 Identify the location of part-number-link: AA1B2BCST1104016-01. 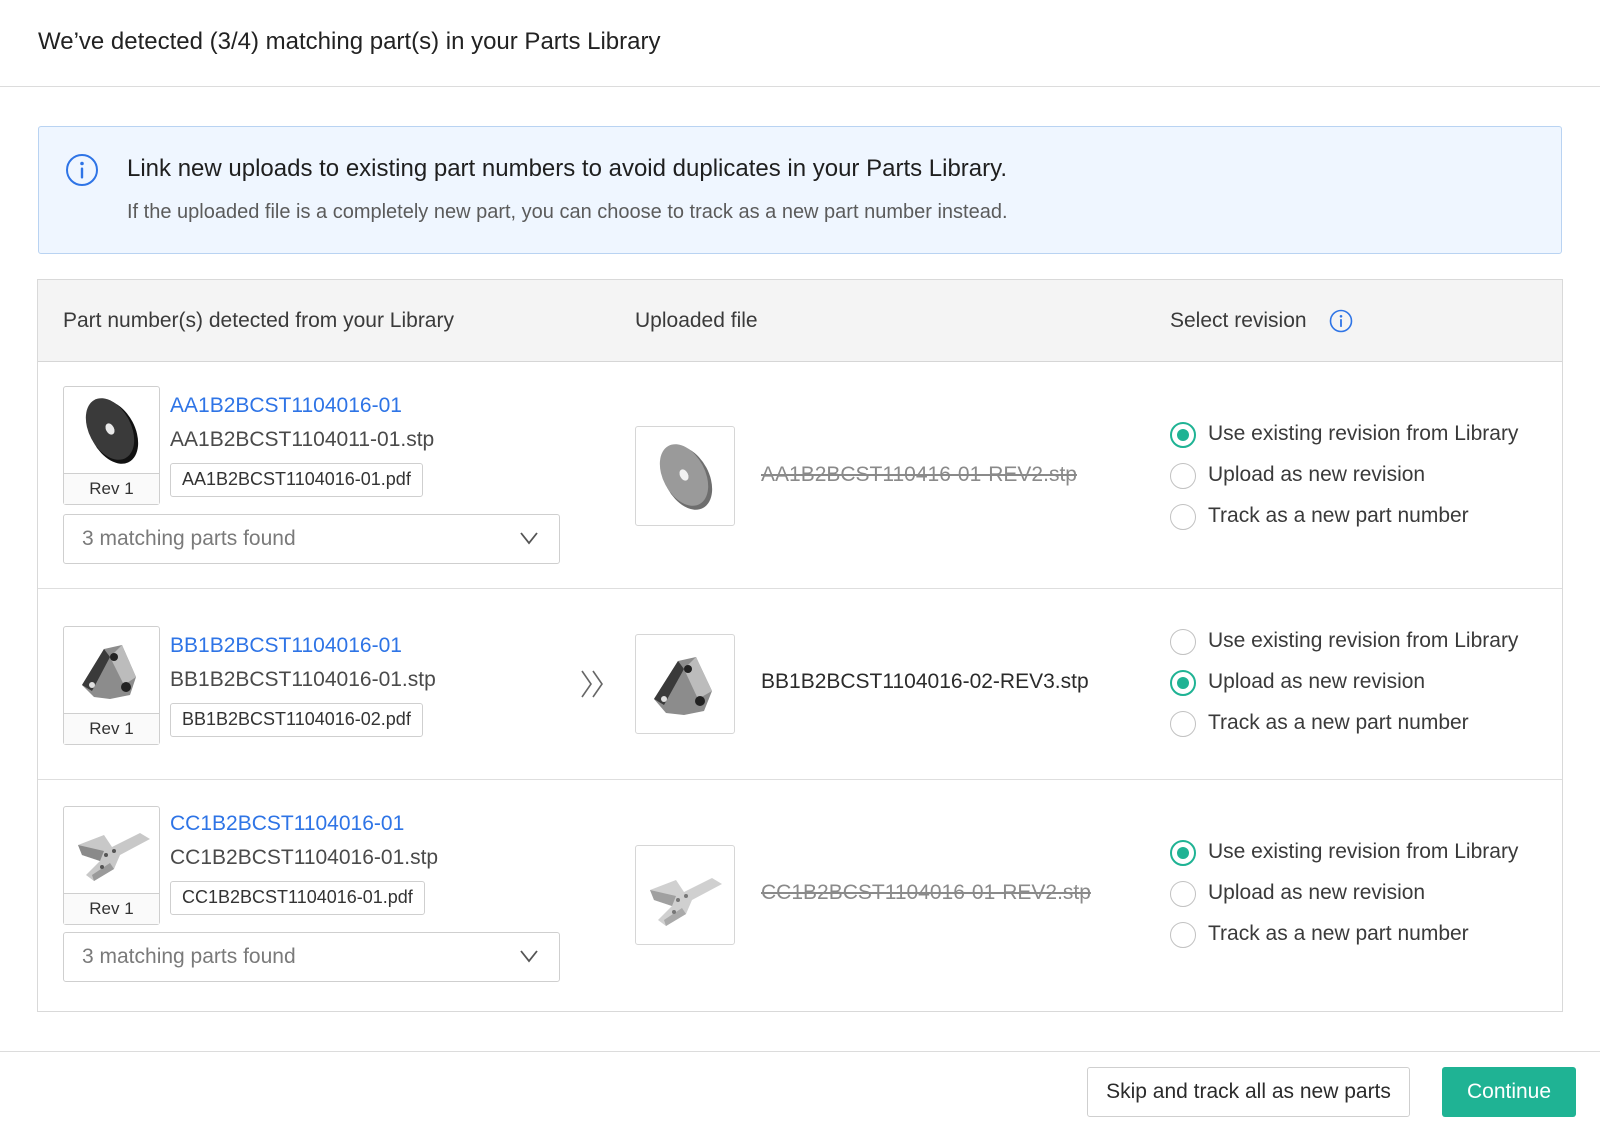
(286, 406).